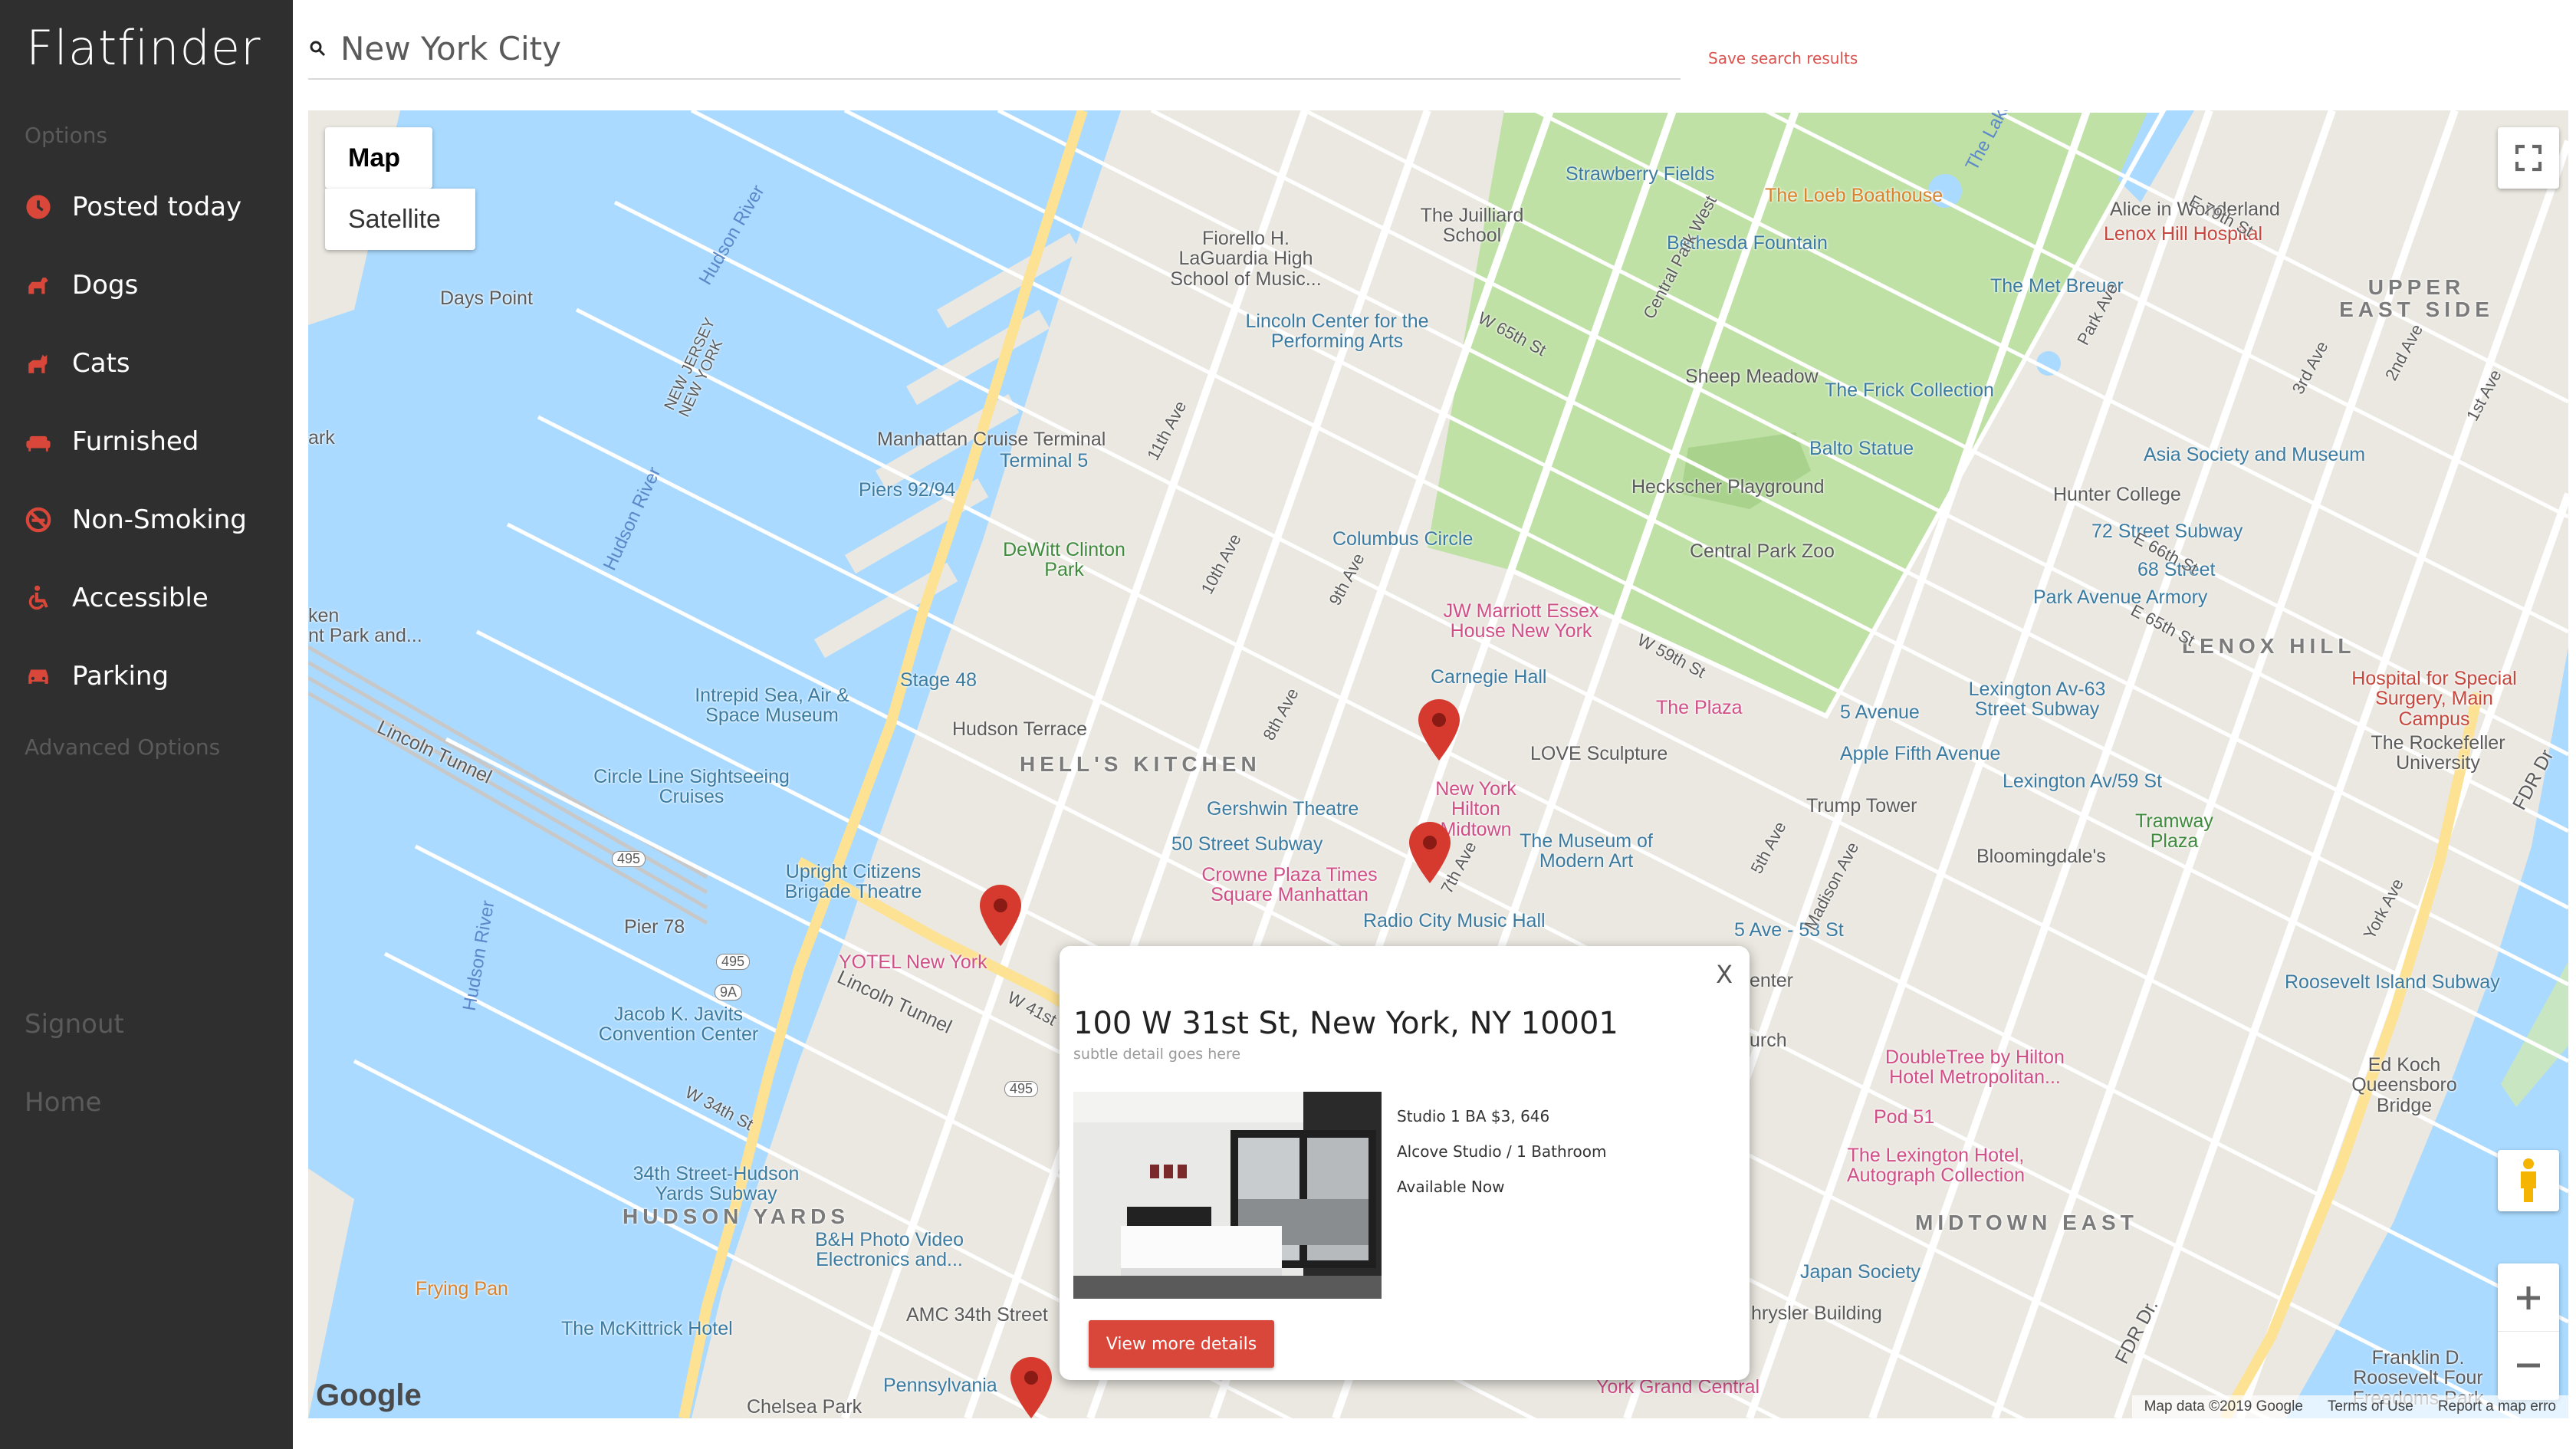 The image size is (2576, 1449). Describe the element at coordinates (1699, 707) in the screenshot. I see `map-label: The Plaza` at that location.